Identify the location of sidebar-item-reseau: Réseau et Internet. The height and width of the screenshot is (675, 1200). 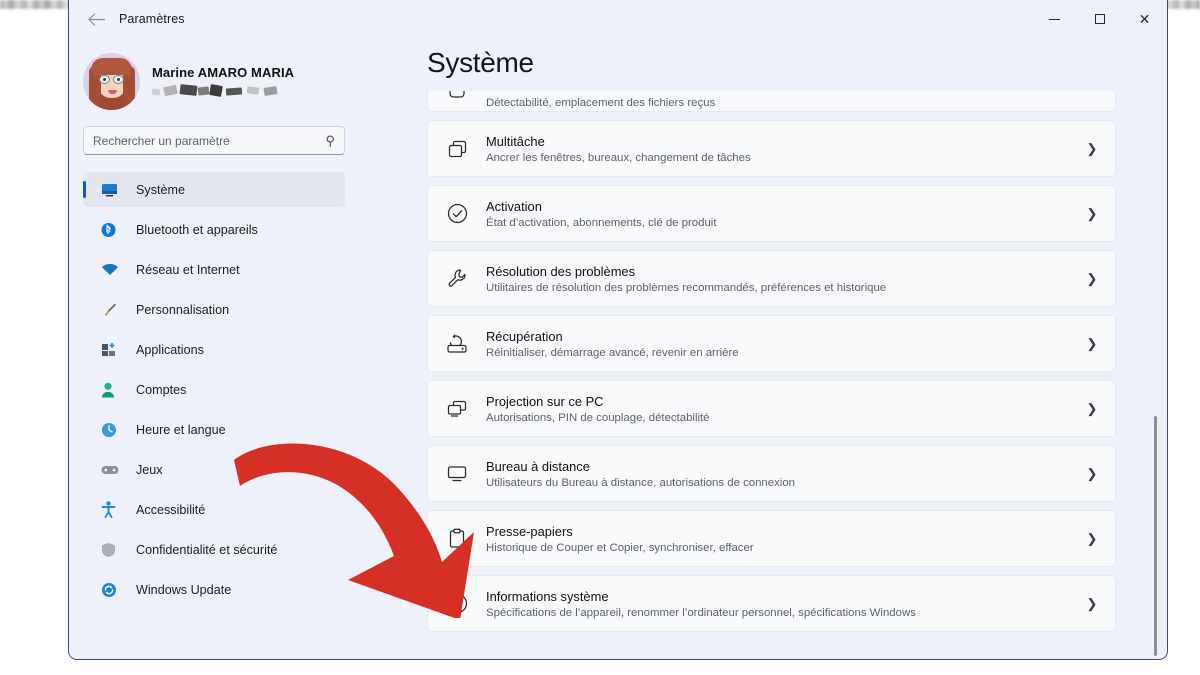
(214, 269).